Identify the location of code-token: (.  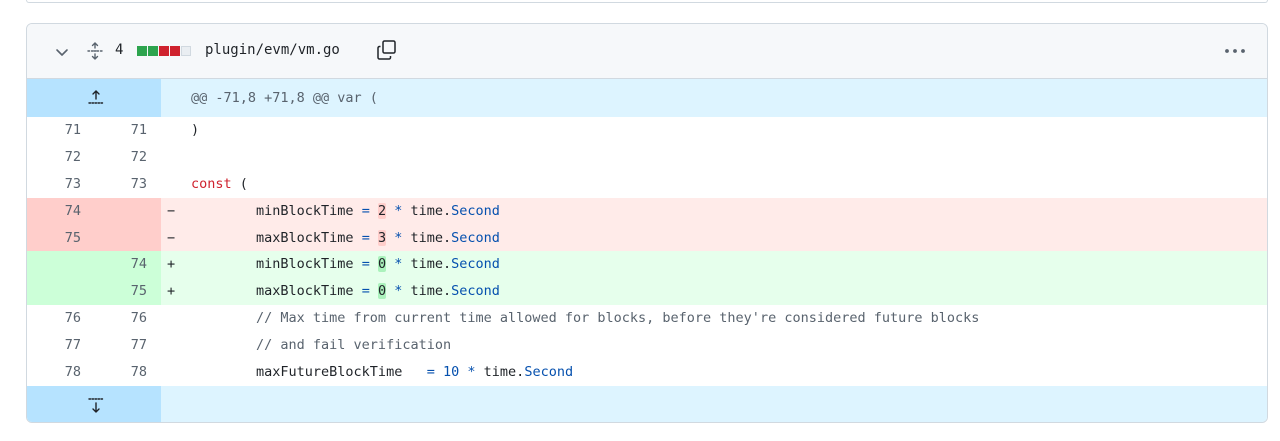
(239, 183).